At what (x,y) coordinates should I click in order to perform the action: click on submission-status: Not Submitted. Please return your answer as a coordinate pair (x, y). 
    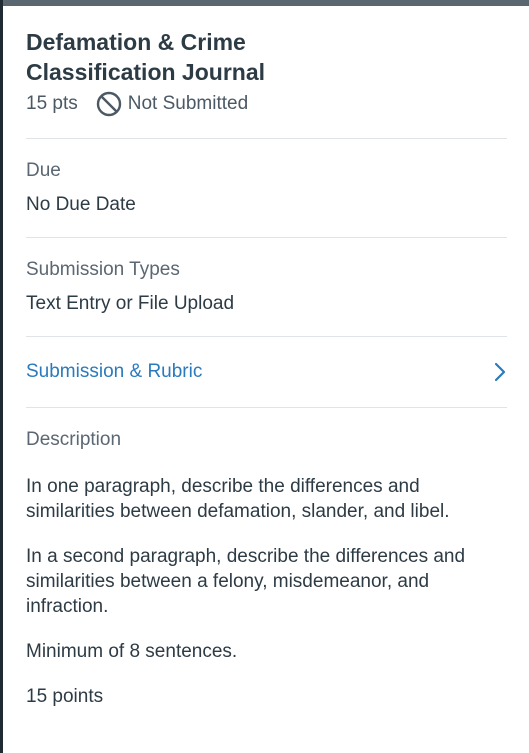
    Looking at the image, I should click on (172, 104).